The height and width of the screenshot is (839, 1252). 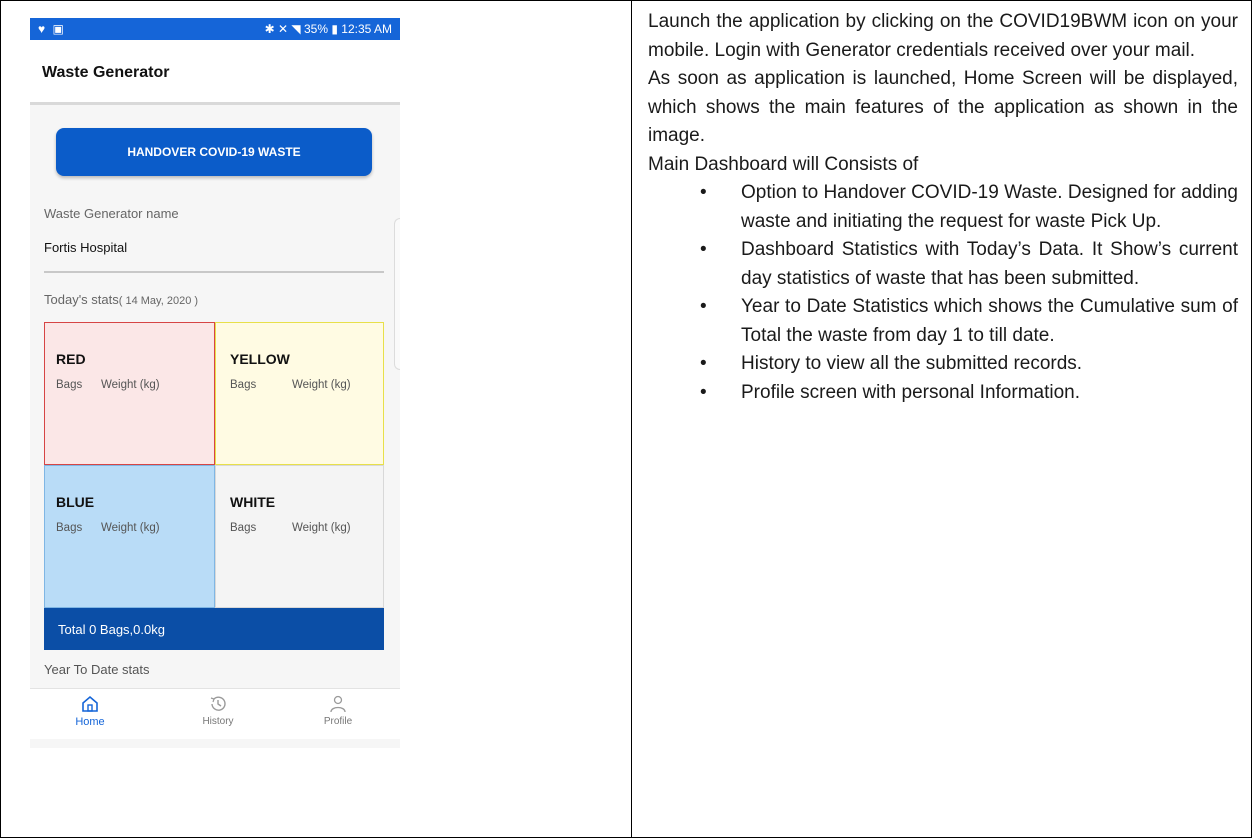 What do you see at coordinates (215, 29) in the screenshot?
I see `status-bar: ♥ ▣ ✱ ✕ ◥ 35% ▮ 12:35 AM` at bounding box center [215, 29].